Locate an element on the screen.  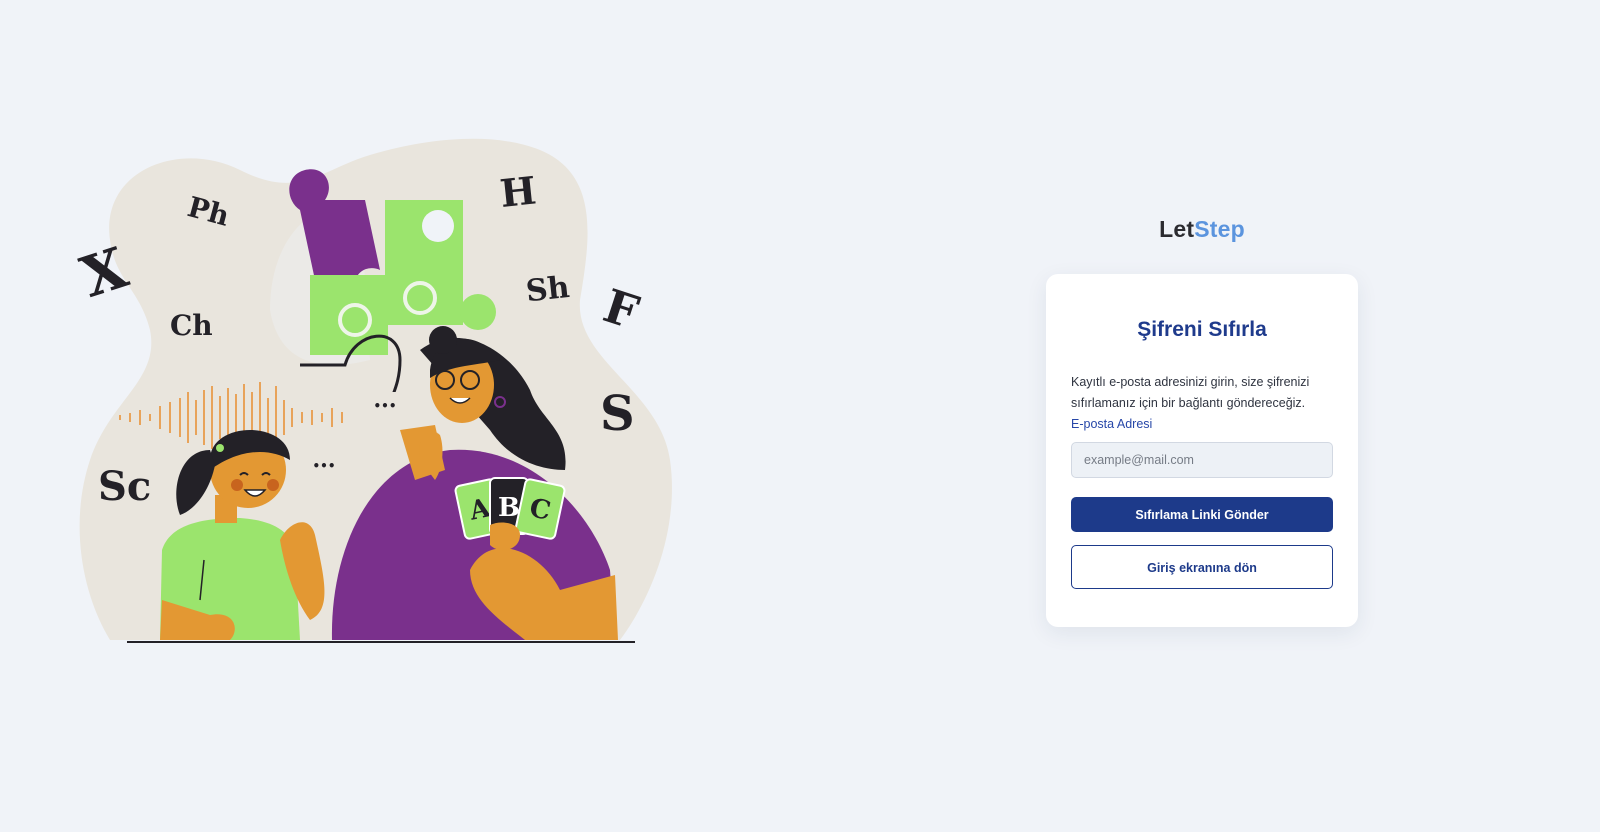
brand-logo-part1: Let is located at coordinates (1177, 229).